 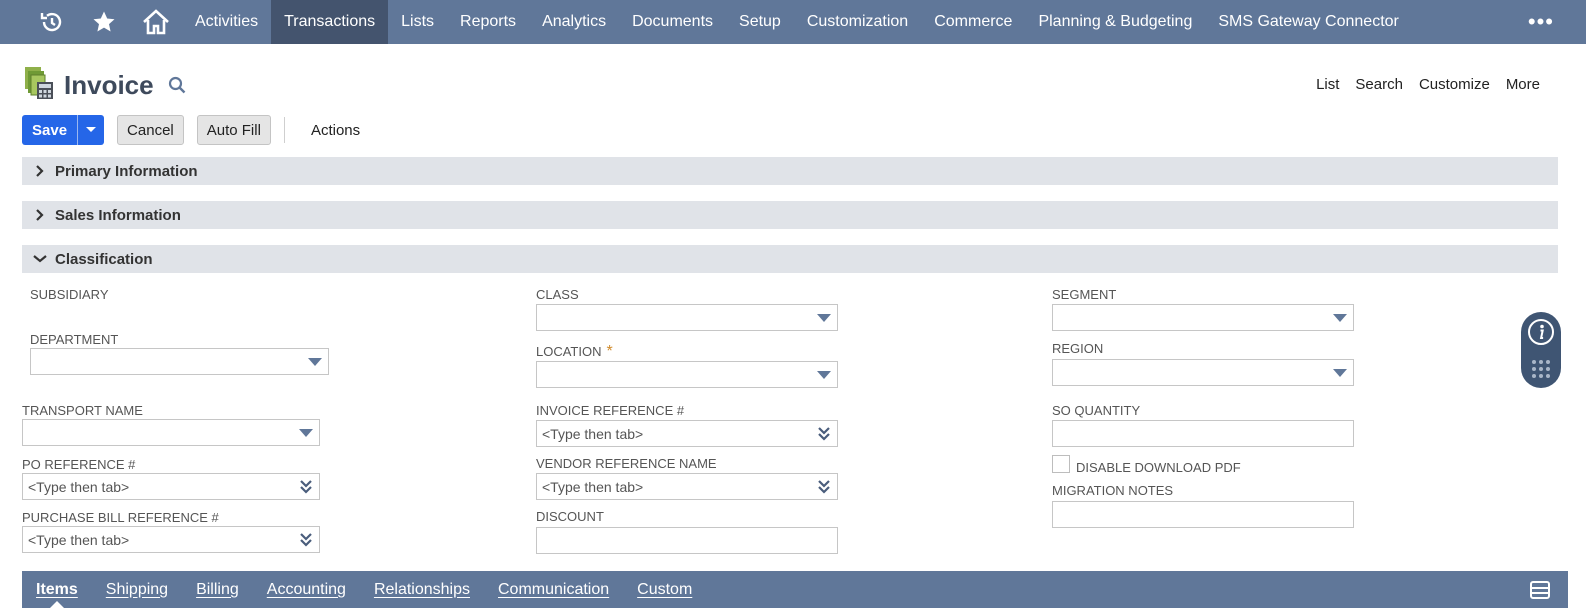 What do you see at coordinates (1061, 464) in the screenshot?
I see `disable-download-pdf-checkbox` at bounding box center [1061, 464].